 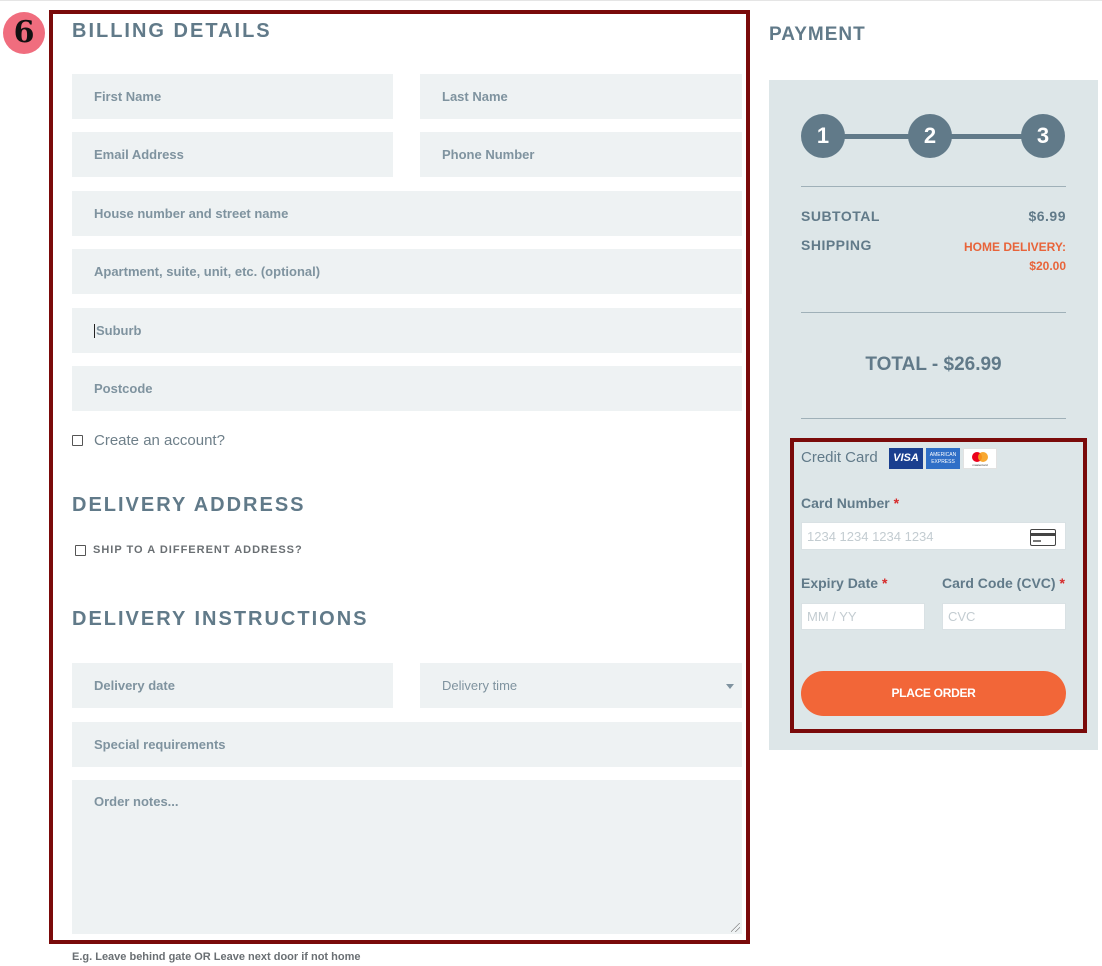 What do you see at coordinates (933, 312) in the screenshot?
I see `summary-divider-mid` at bounding box center [933, 312].